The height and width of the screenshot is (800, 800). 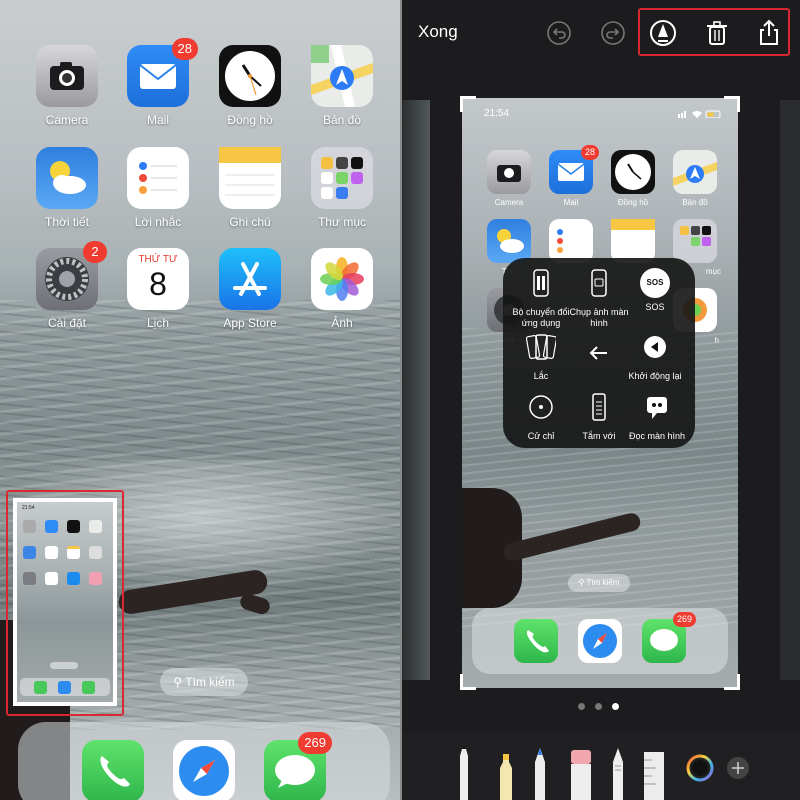 I want to click on menu-item-sos: SOS SOS, so click(x=655, y=290).